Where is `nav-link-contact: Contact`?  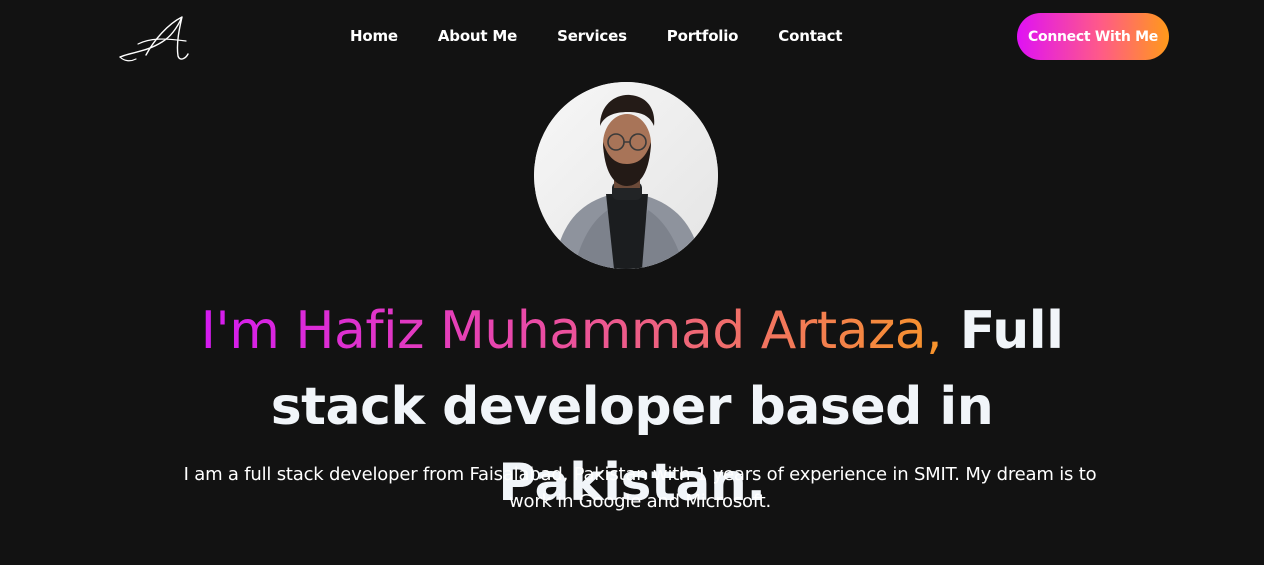
nav-link-contact: Contact is located at coordinates (810, 36).